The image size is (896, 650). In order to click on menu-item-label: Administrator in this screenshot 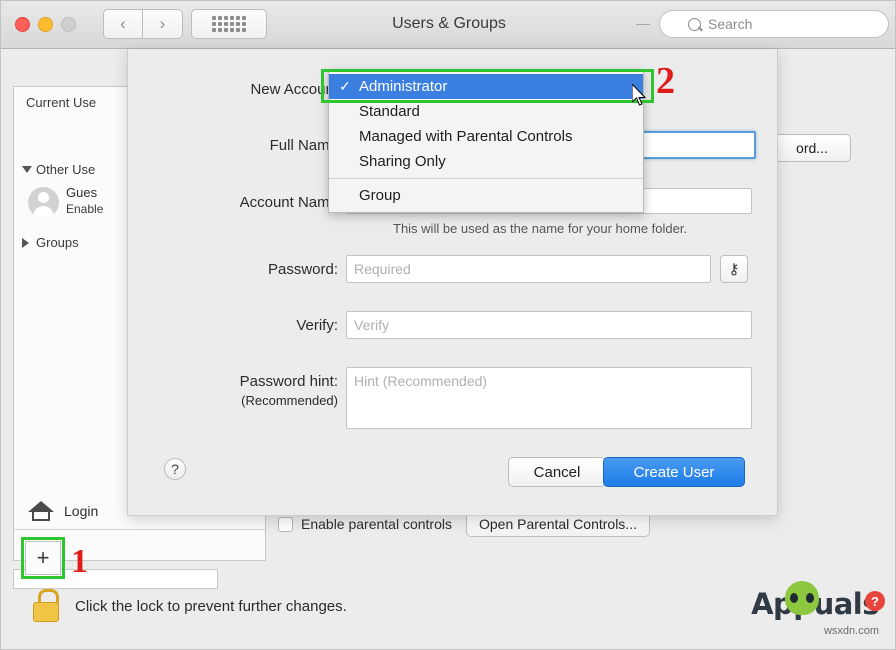, I will do `click(403, 86)`.